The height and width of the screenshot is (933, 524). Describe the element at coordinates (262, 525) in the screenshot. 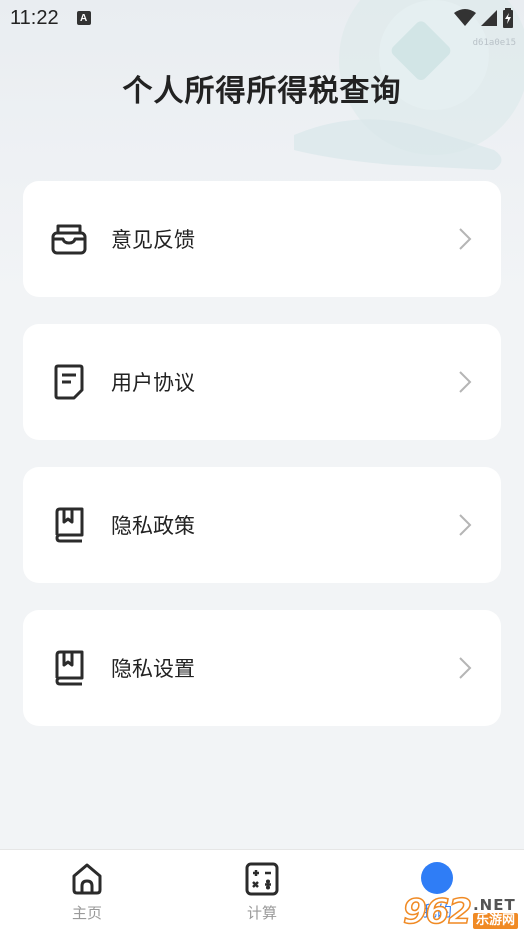

I see `menu-item-privacy-policy: 隐私政策` at that location.